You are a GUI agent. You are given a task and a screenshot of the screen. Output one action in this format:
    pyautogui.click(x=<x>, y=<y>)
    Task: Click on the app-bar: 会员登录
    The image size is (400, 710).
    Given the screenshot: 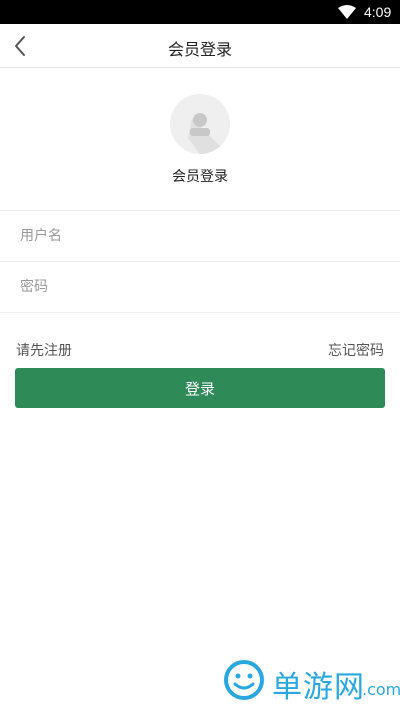 What is the action you would take?
    pyautogui.click(x=200, y=46)
    